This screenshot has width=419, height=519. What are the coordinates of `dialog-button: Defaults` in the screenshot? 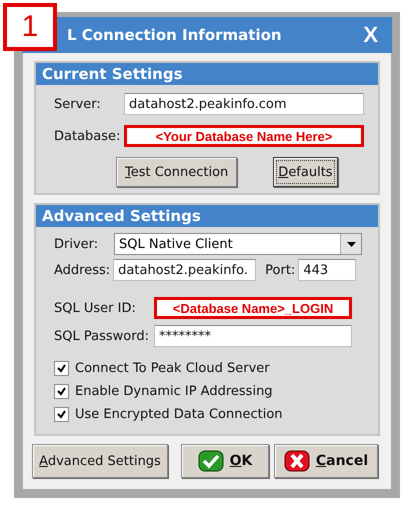 It's located at (305, 172).